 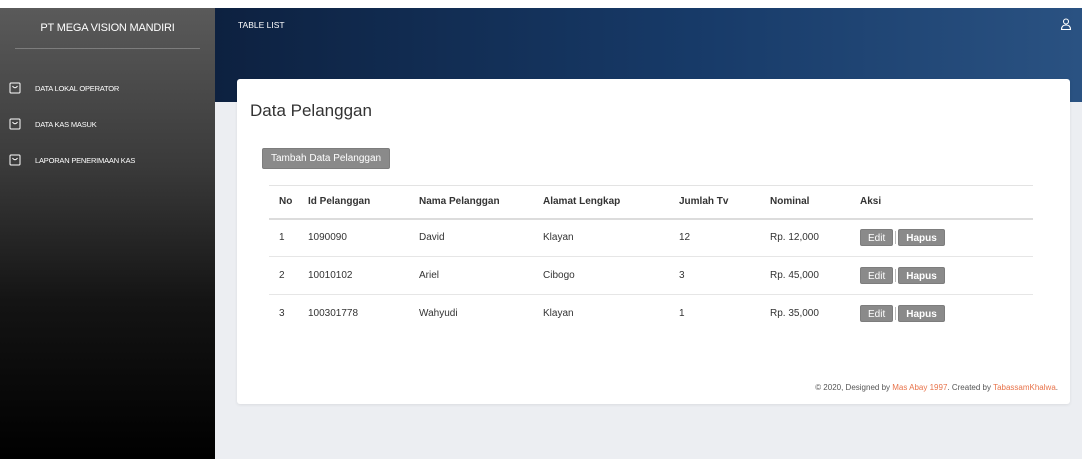 I want to click on cell-no: 1, so click(x=283, y=237).